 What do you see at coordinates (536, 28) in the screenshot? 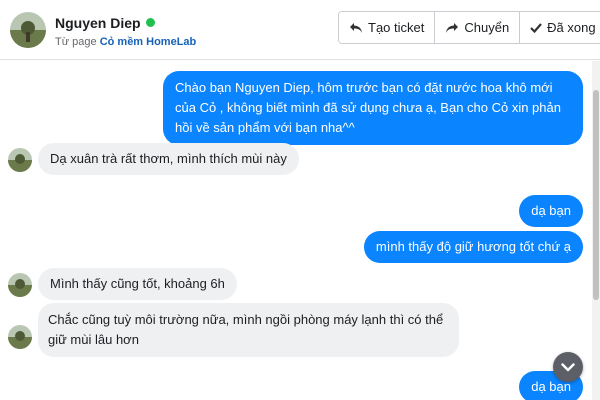
I see `checkmark-icon` at bounding box center [536, 28].